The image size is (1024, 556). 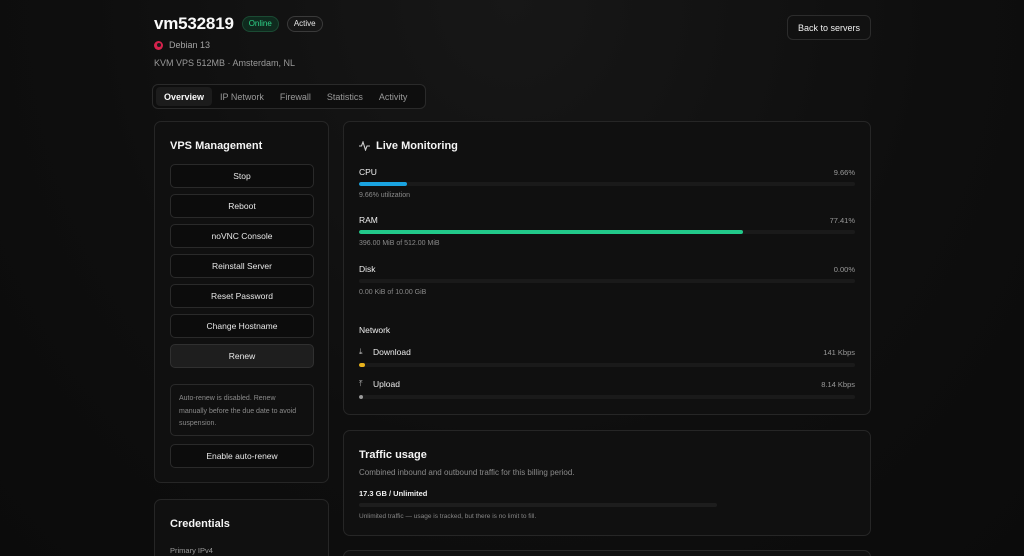 I want to click on upload-bar-fill, so click(x=361, y=397).